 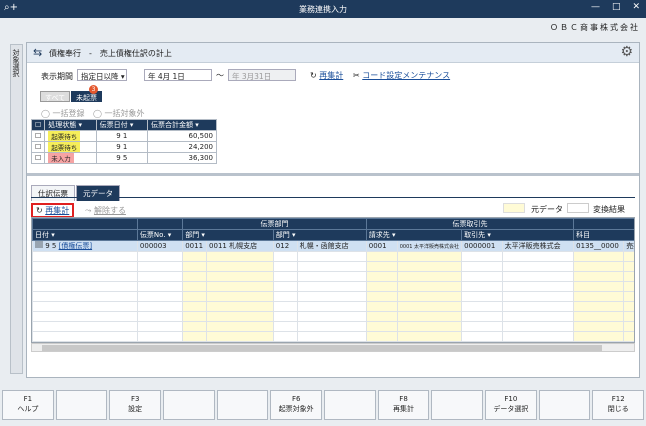 I want to click on cust-name-cell: 太平洋販売株式会, so click(x=538, y=246).